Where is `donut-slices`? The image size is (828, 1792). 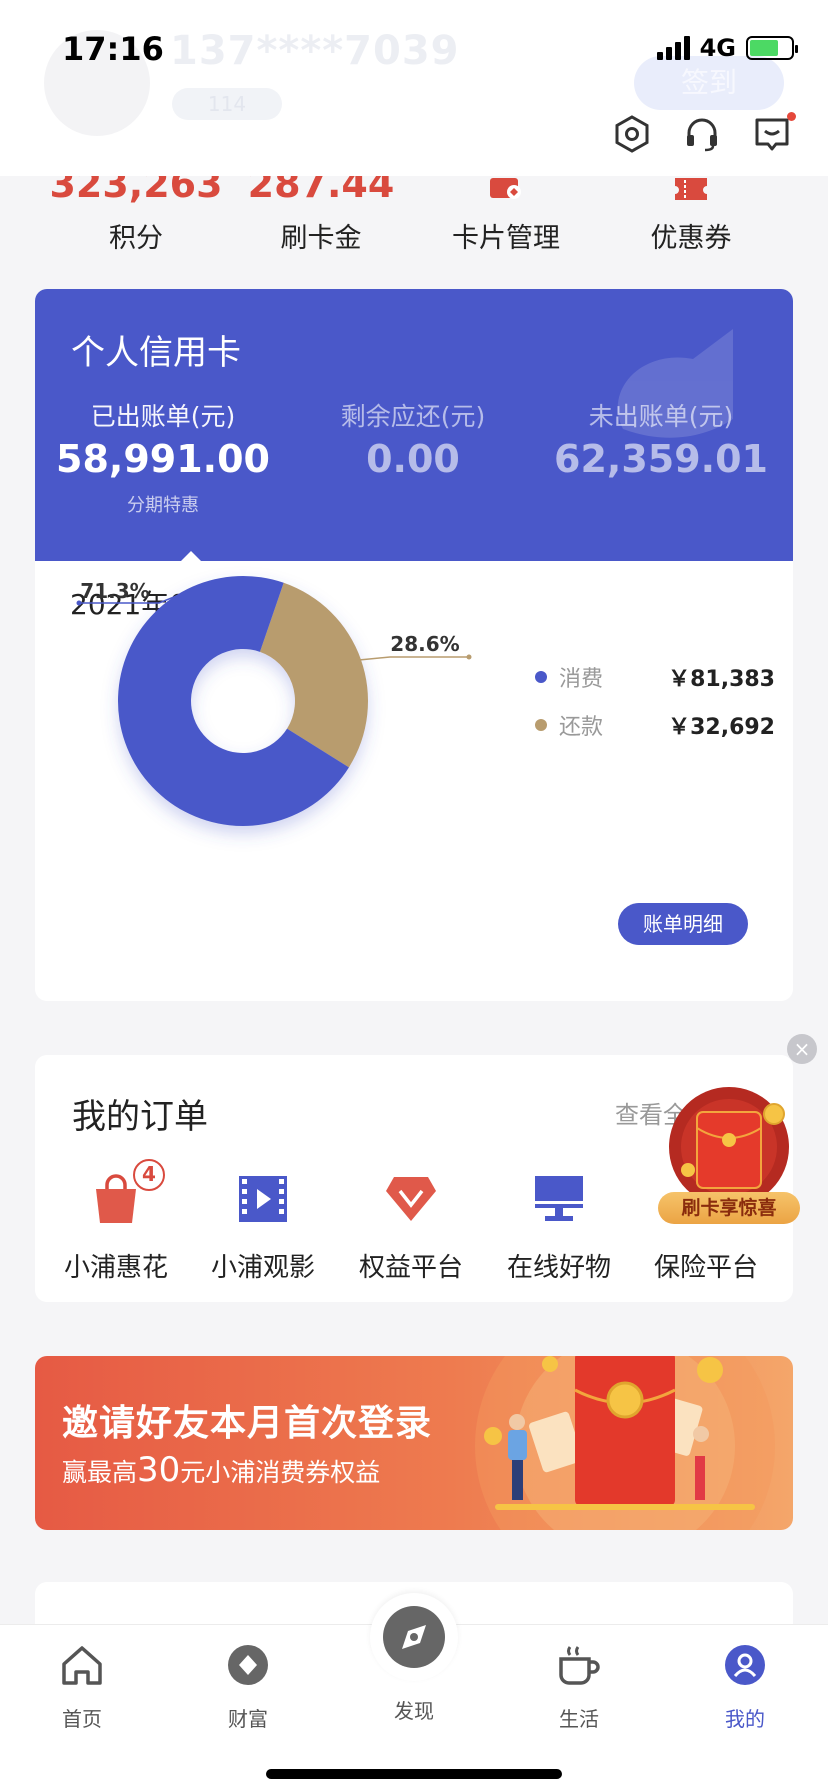
donut-slices is located at coordinates (243, 701).